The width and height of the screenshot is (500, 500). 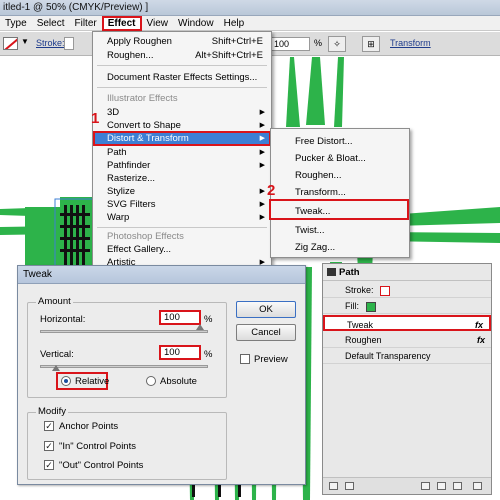 What do you see at coordinates (180, 317) in the screenshot?
I see `horizontal-input: 100` at bounding box center [180, 317].